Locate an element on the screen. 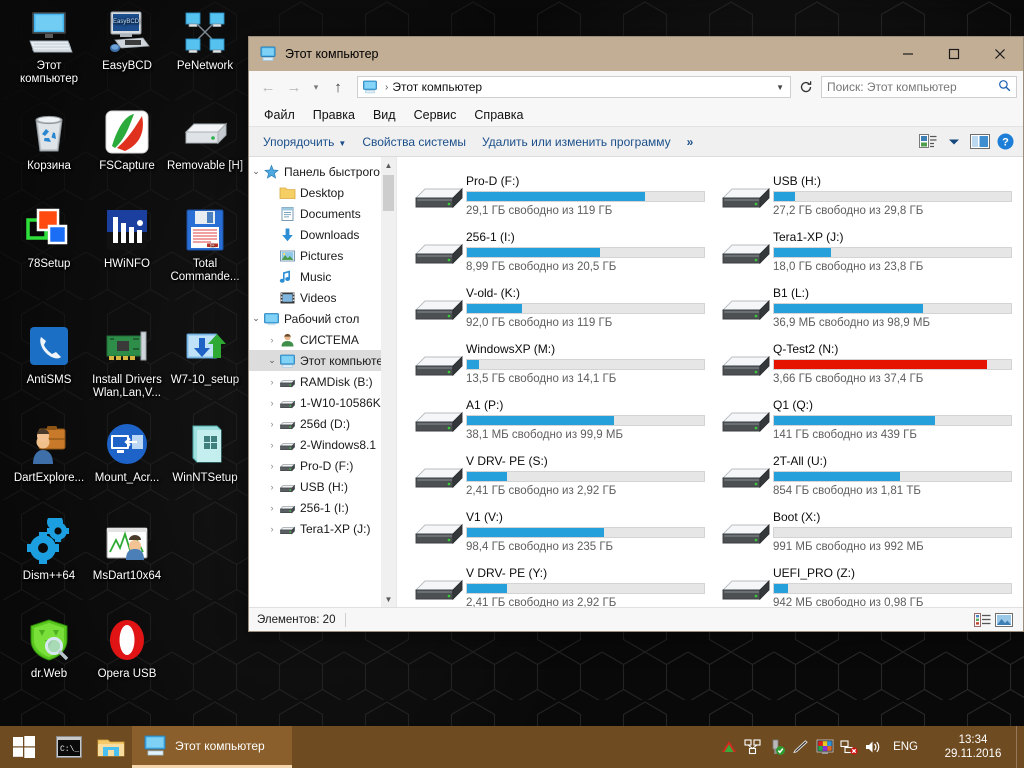 This screenshot has width=1024, height=768. drive-item: V1 (V:) 98,4 ГБ свободно из 235 ГБ is located at coordinates (559, 531).